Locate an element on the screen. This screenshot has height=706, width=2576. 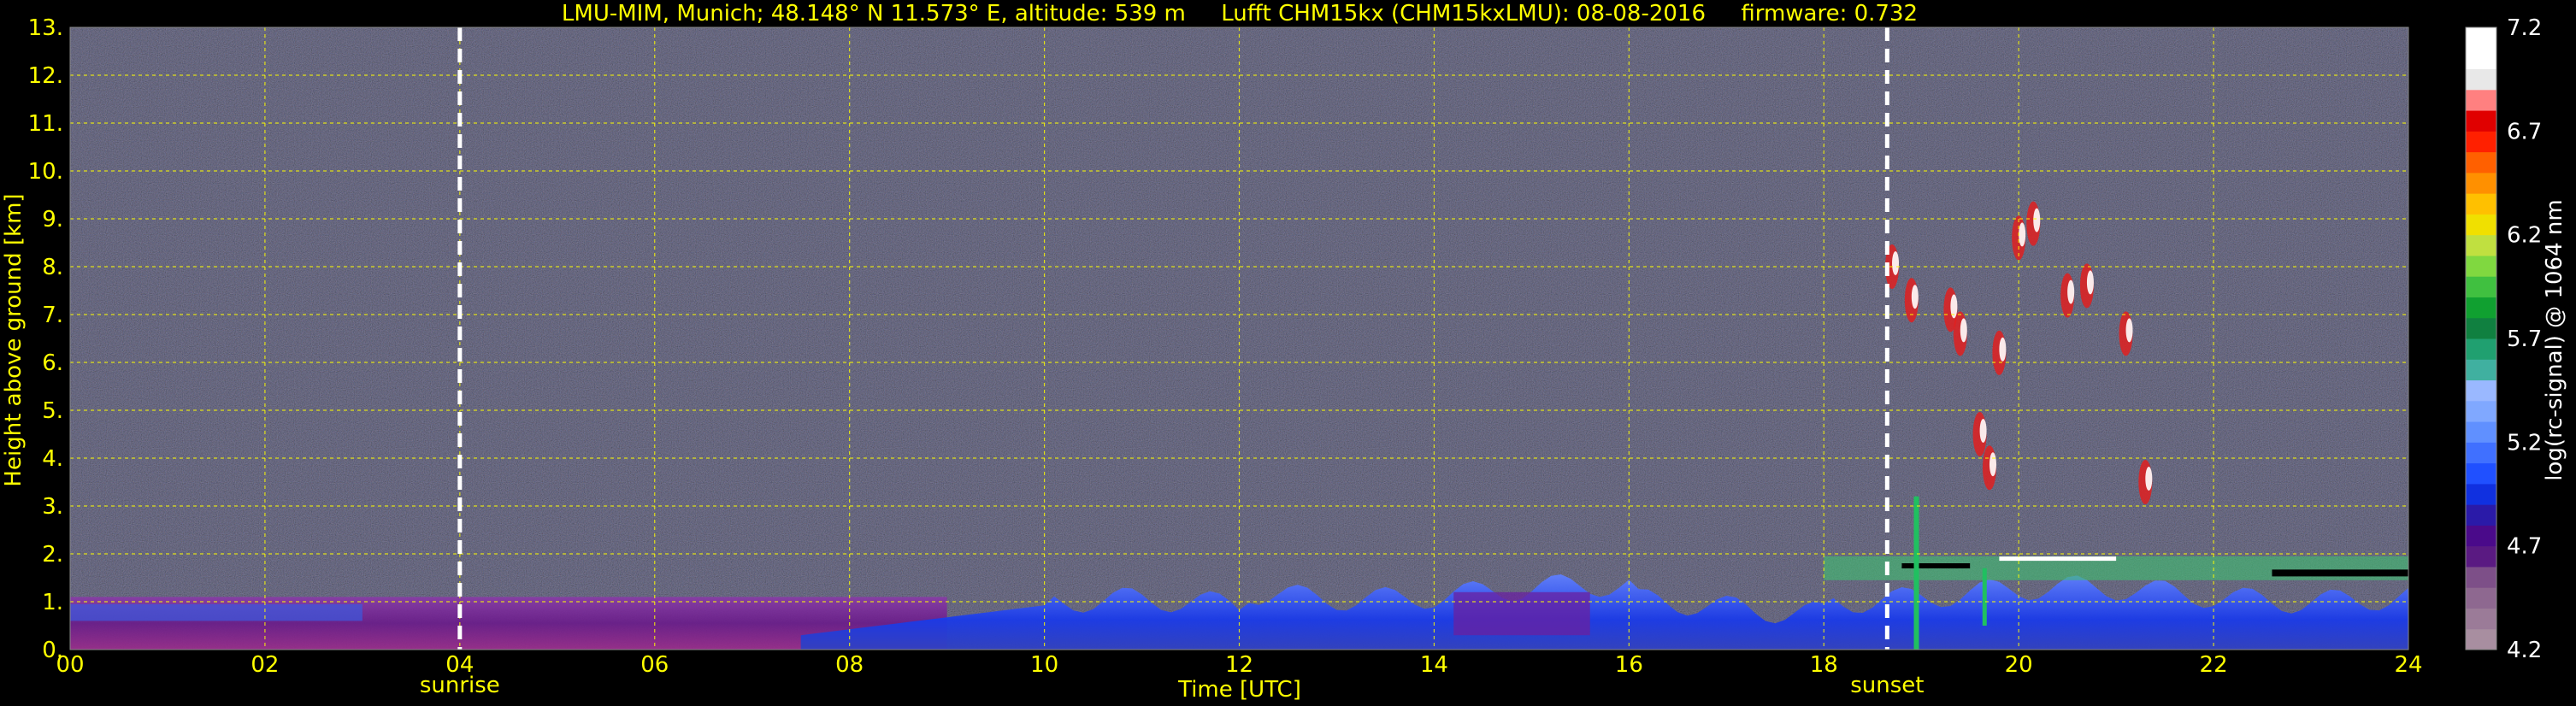
y-tick-label: 10. is located at coordinates (45, 172).